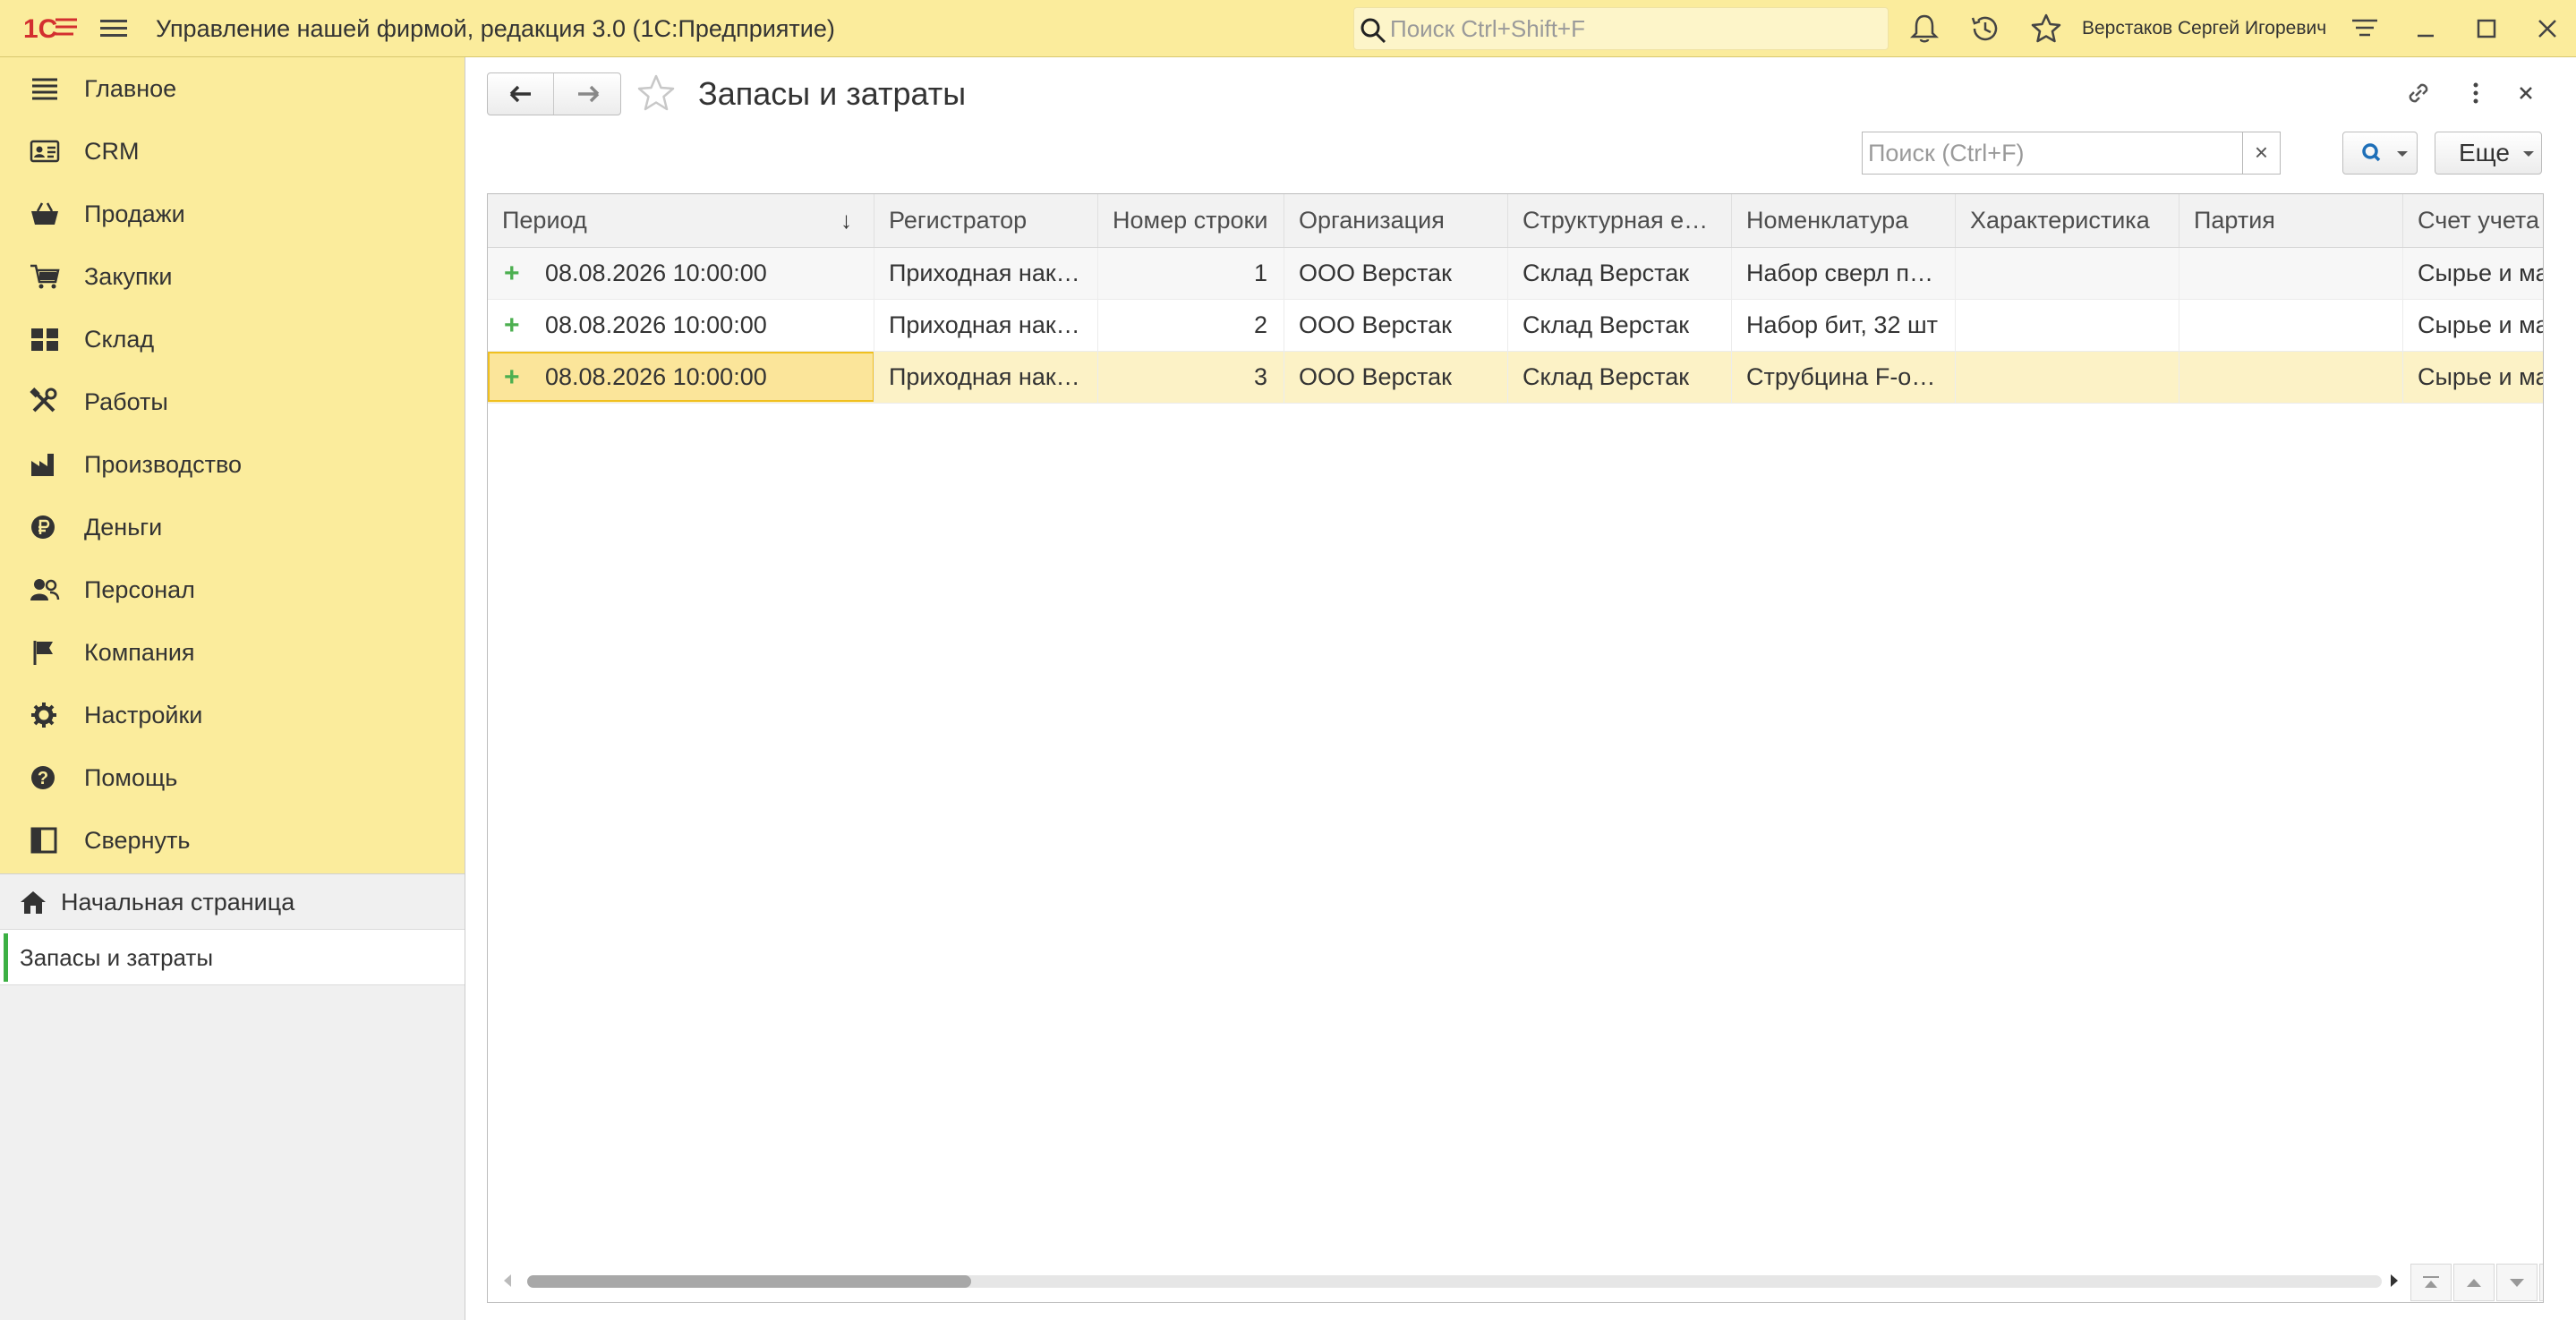 The image size is (2576, 1320). What do you see at coordinates (2291, 220) in the screenshot?
I see `column-header-batch: Партия` at bounding box center [2291, 220].